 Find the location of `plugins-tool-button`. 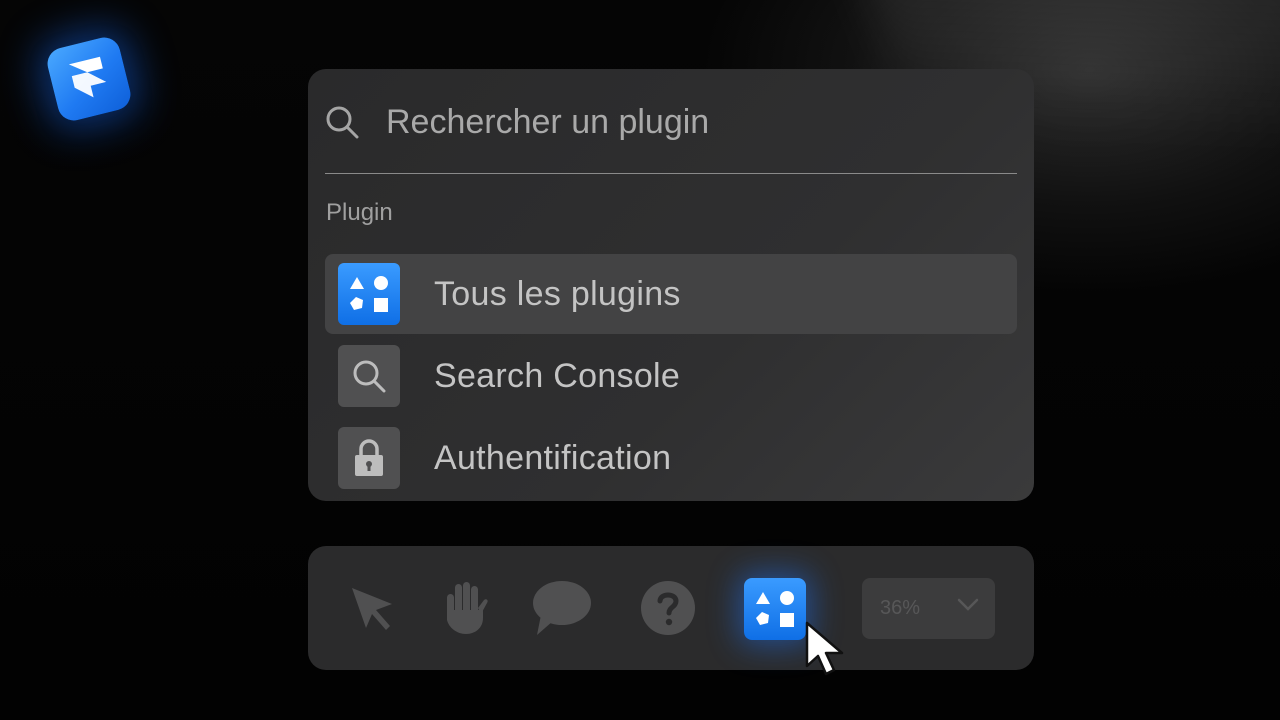

plugins-tool-button is located at coordinates (775, 609).